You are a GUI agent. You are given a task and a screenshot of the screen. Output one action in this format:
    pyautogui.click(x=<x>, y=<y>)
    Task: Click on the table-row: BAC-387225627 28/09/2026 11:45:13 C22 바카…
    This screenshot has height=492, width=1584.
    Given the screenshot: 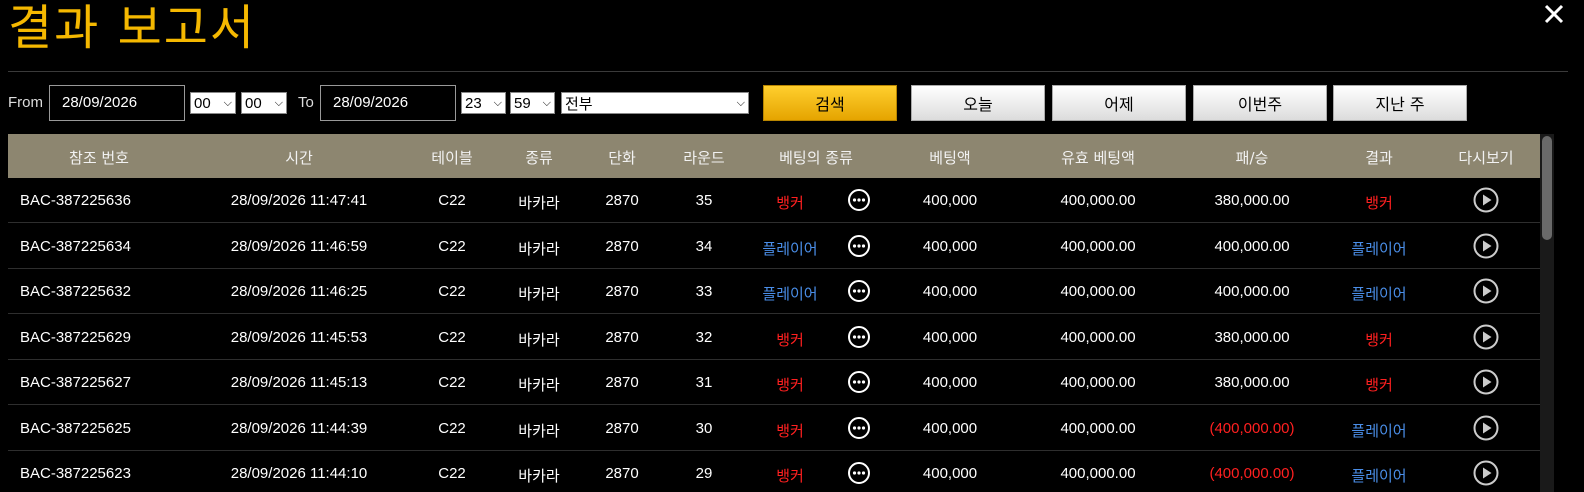 What is the action you would take?
    pyautogui.click(x=774, y=382)
    